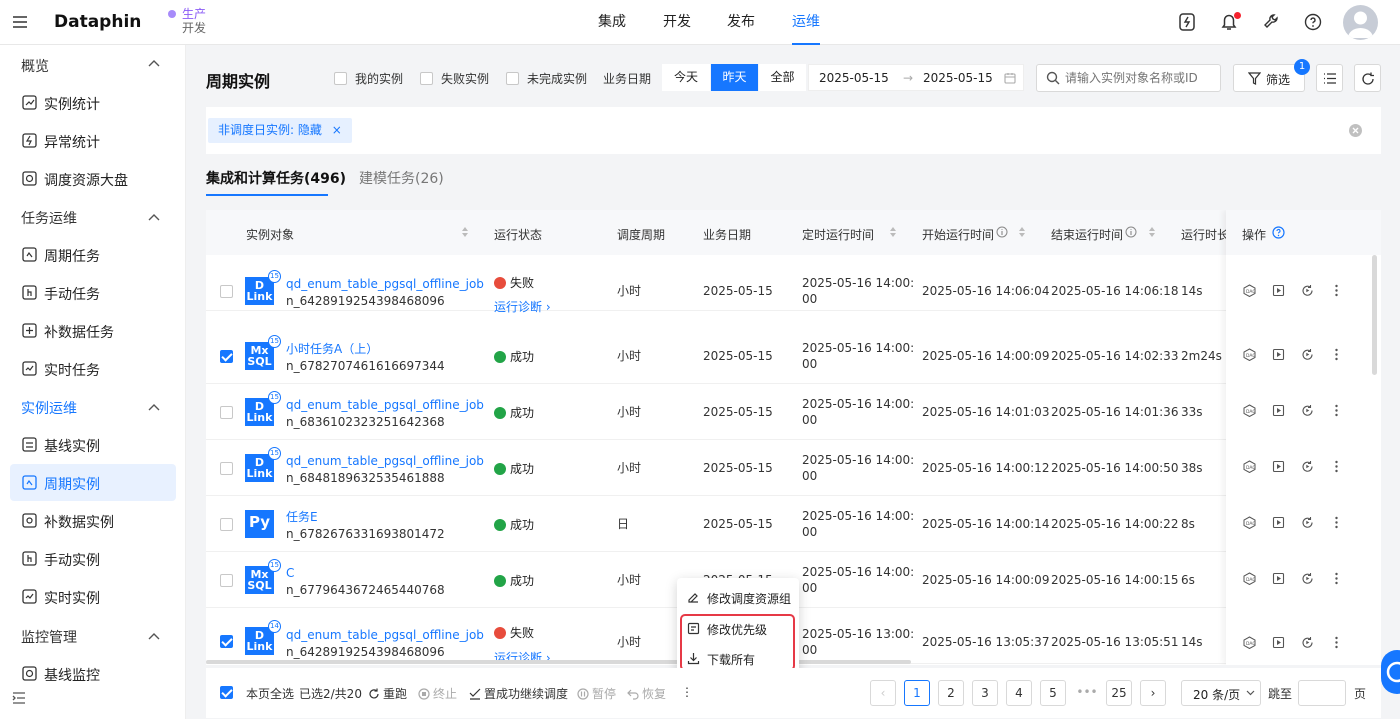 Image resolution: width=1400 pixels, height=719 pixels. Describe the element at coordinates (93, 520) in the screenshot. I see `sidebar-item-backfill-instances: 补数据实例` at that location.